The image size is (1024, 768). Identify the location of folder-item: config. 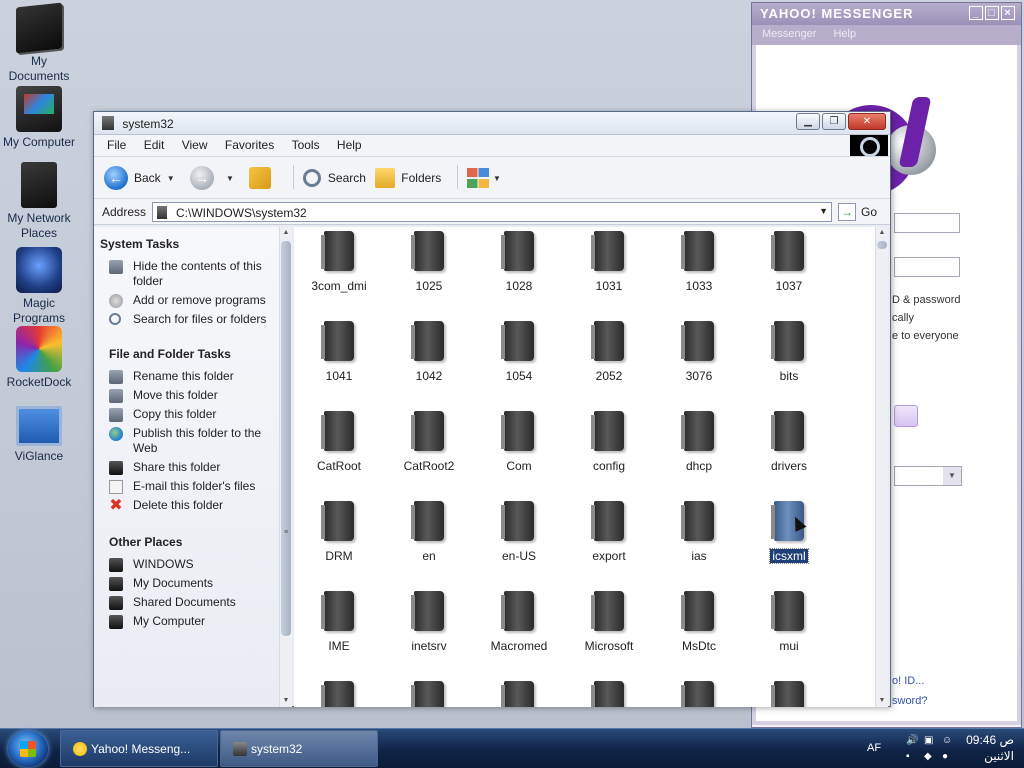
(609, 451).